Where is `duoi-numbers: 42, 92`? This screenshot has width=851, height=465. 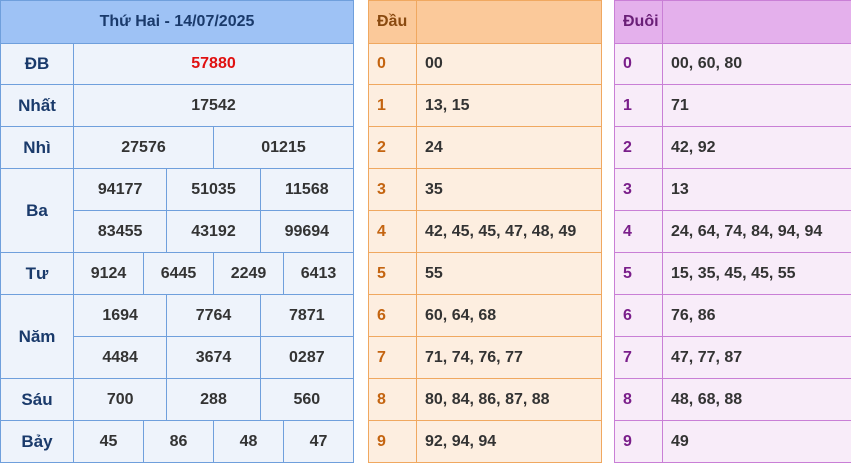 duoi-numbers: 42, 92 is located at coordinates (693, 147).